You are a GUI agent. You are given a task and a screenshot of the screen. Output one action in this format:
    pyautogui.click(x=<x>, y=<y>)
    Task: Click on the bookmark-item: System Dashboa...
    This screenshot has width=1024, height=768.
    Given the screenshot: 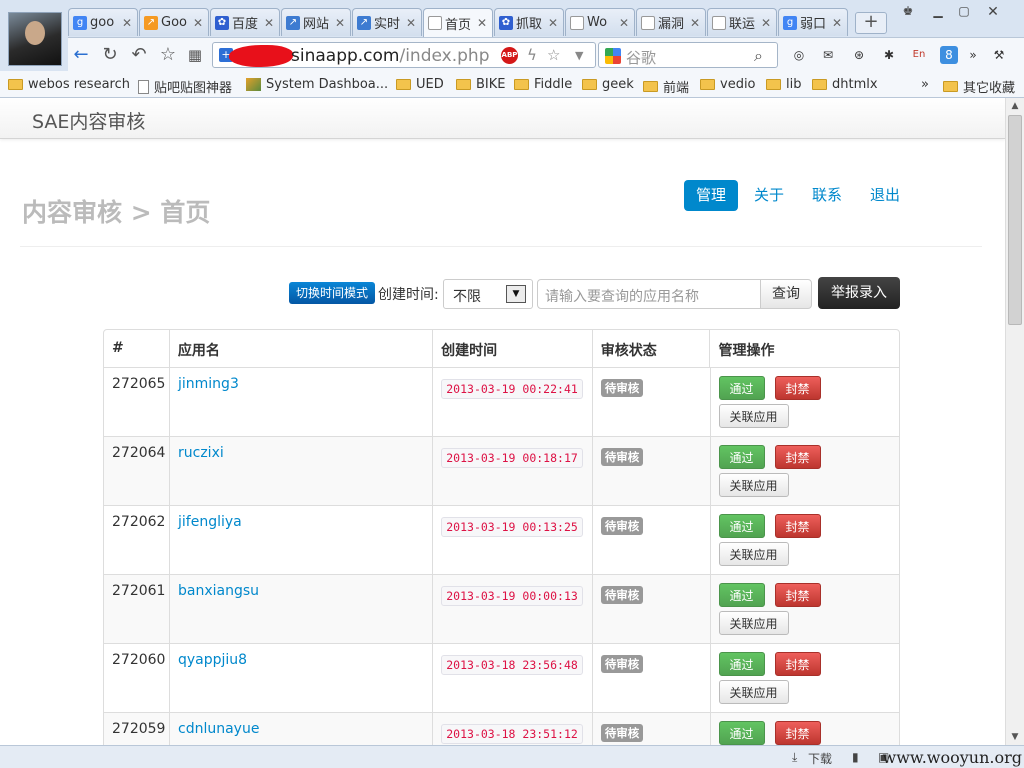 What is the action you would take?
    pyautogui.click(x=317, y=84)
    